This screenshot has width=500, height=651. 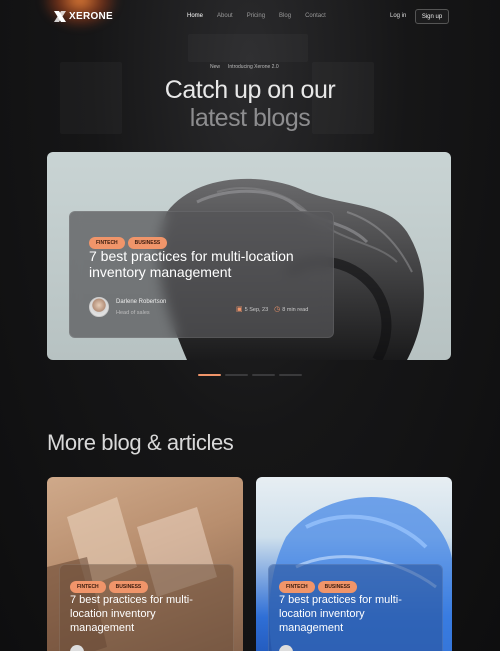 I want to click on nav-link-pricing: Pricing, so click(x=256, y=16).